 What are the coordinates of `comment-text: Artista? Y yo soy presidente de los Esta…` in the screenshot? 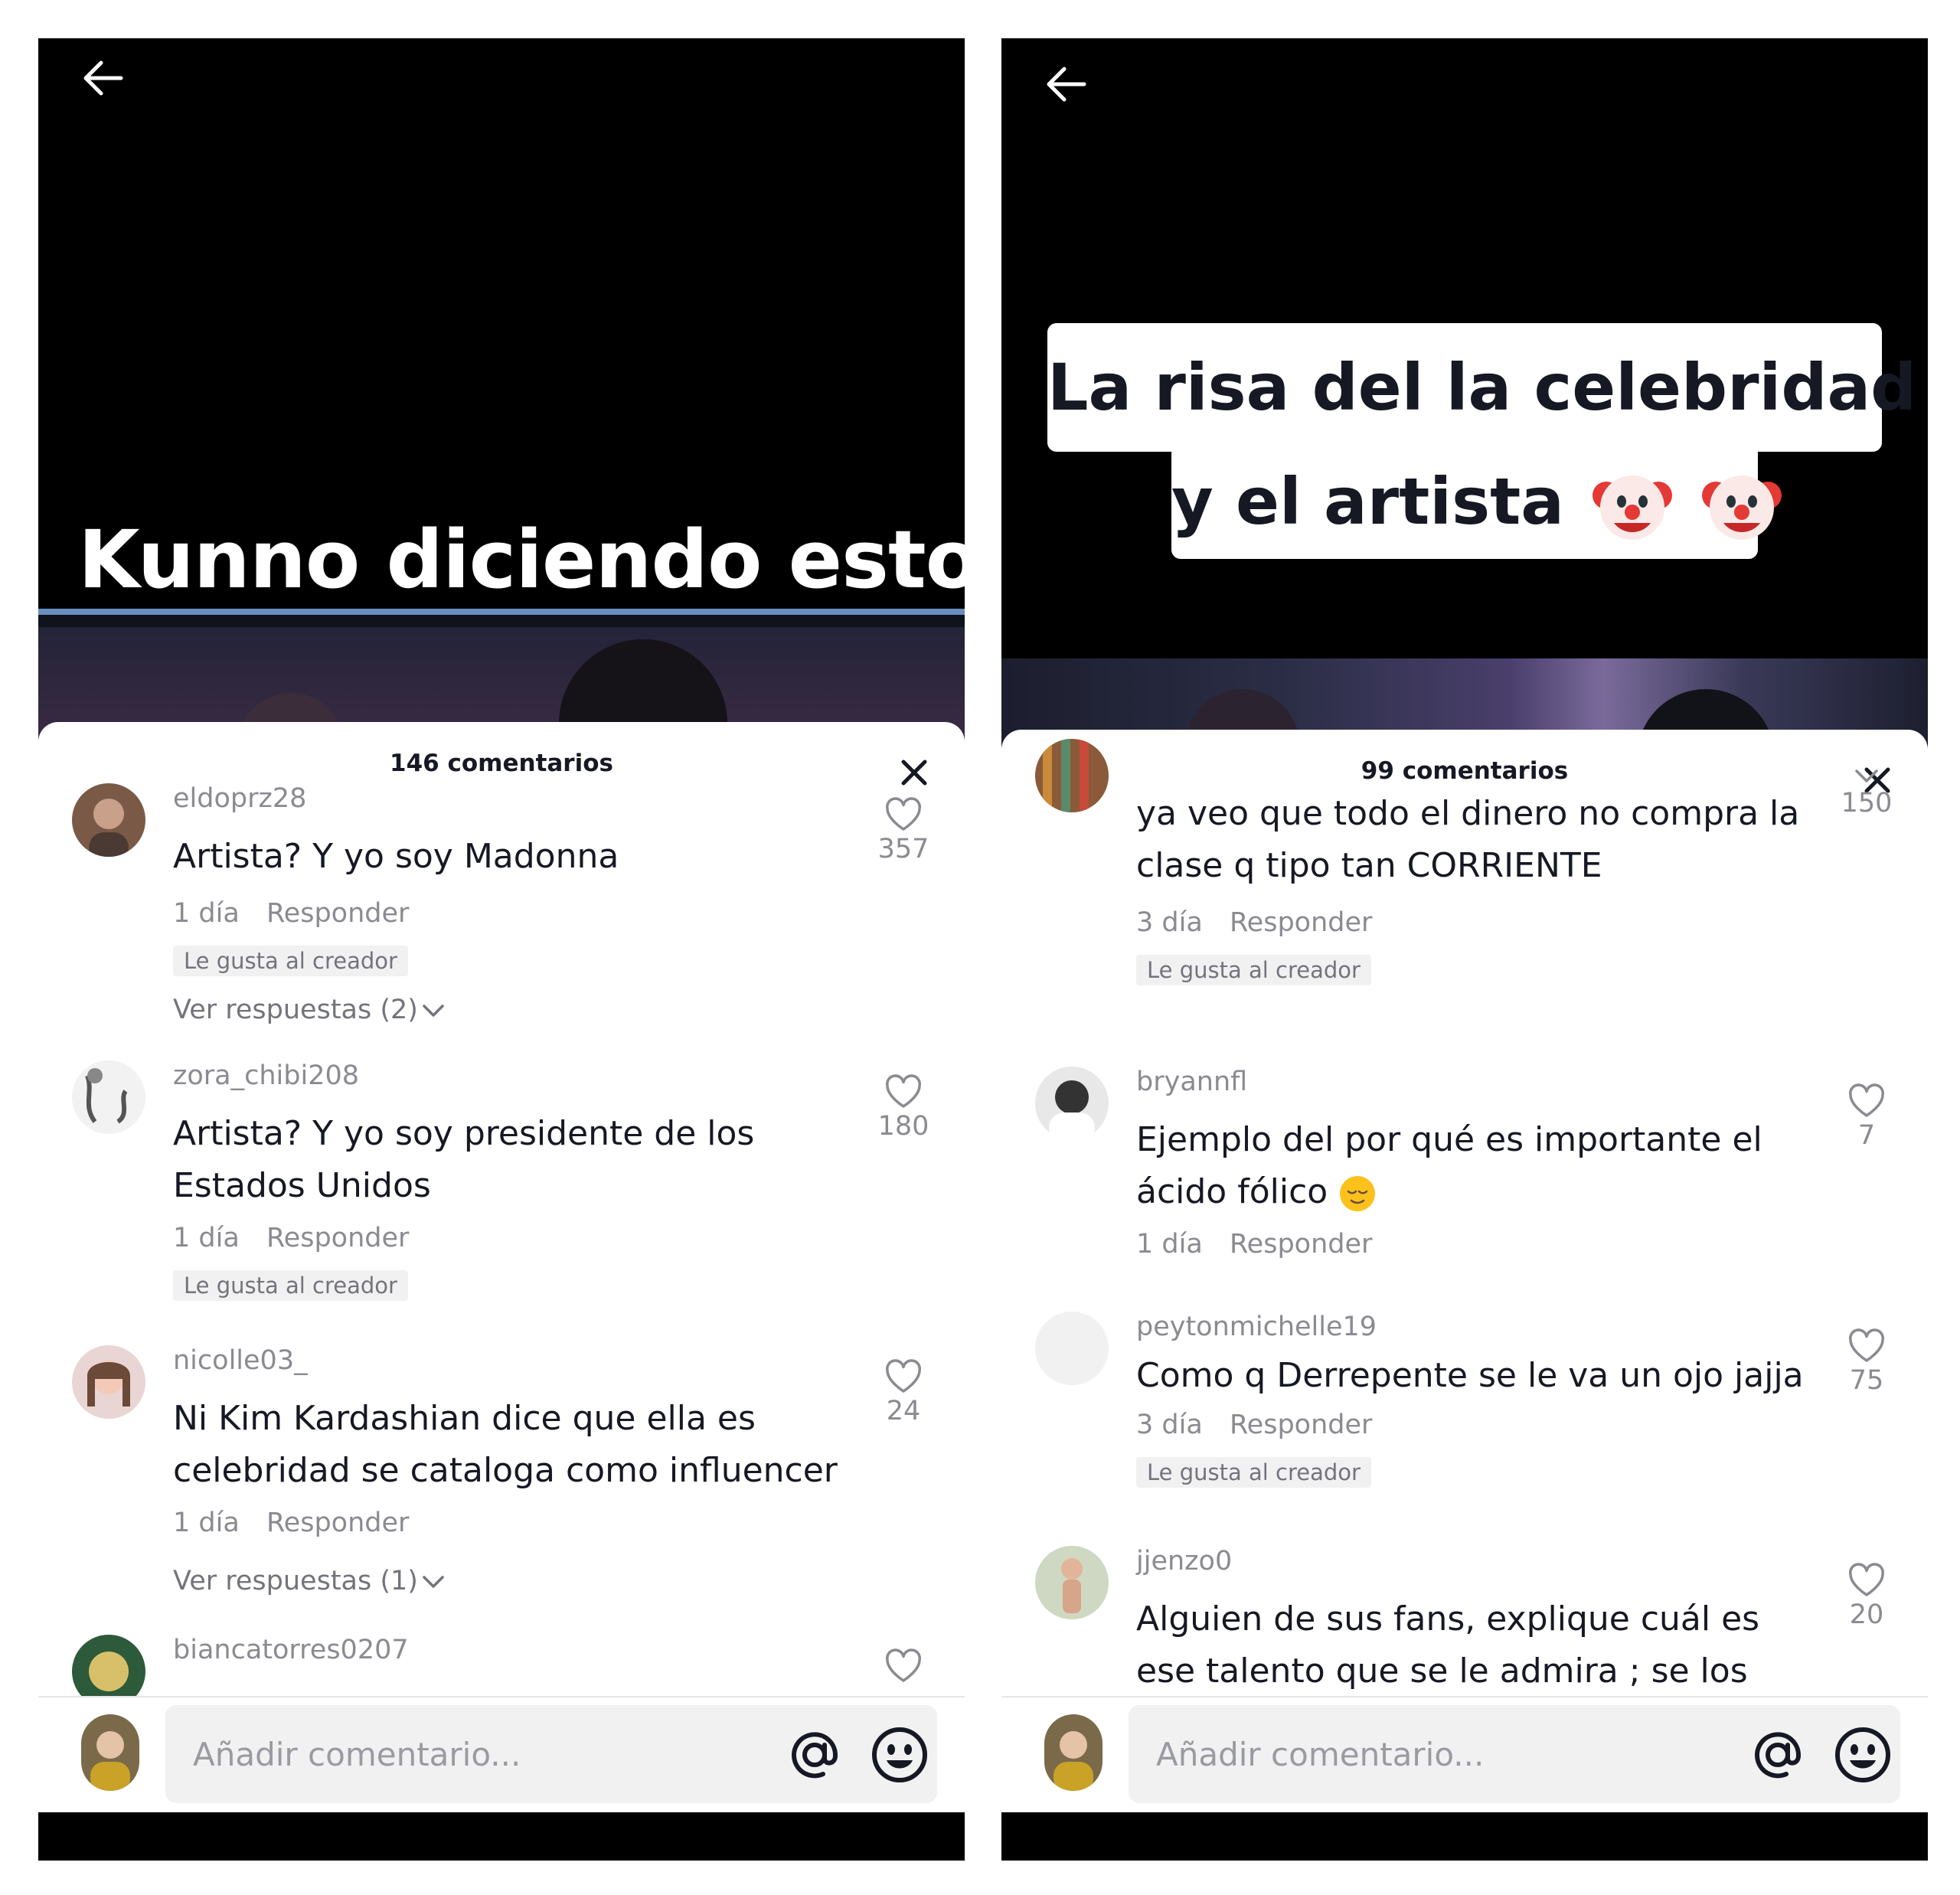 It's located at (464, 1160).